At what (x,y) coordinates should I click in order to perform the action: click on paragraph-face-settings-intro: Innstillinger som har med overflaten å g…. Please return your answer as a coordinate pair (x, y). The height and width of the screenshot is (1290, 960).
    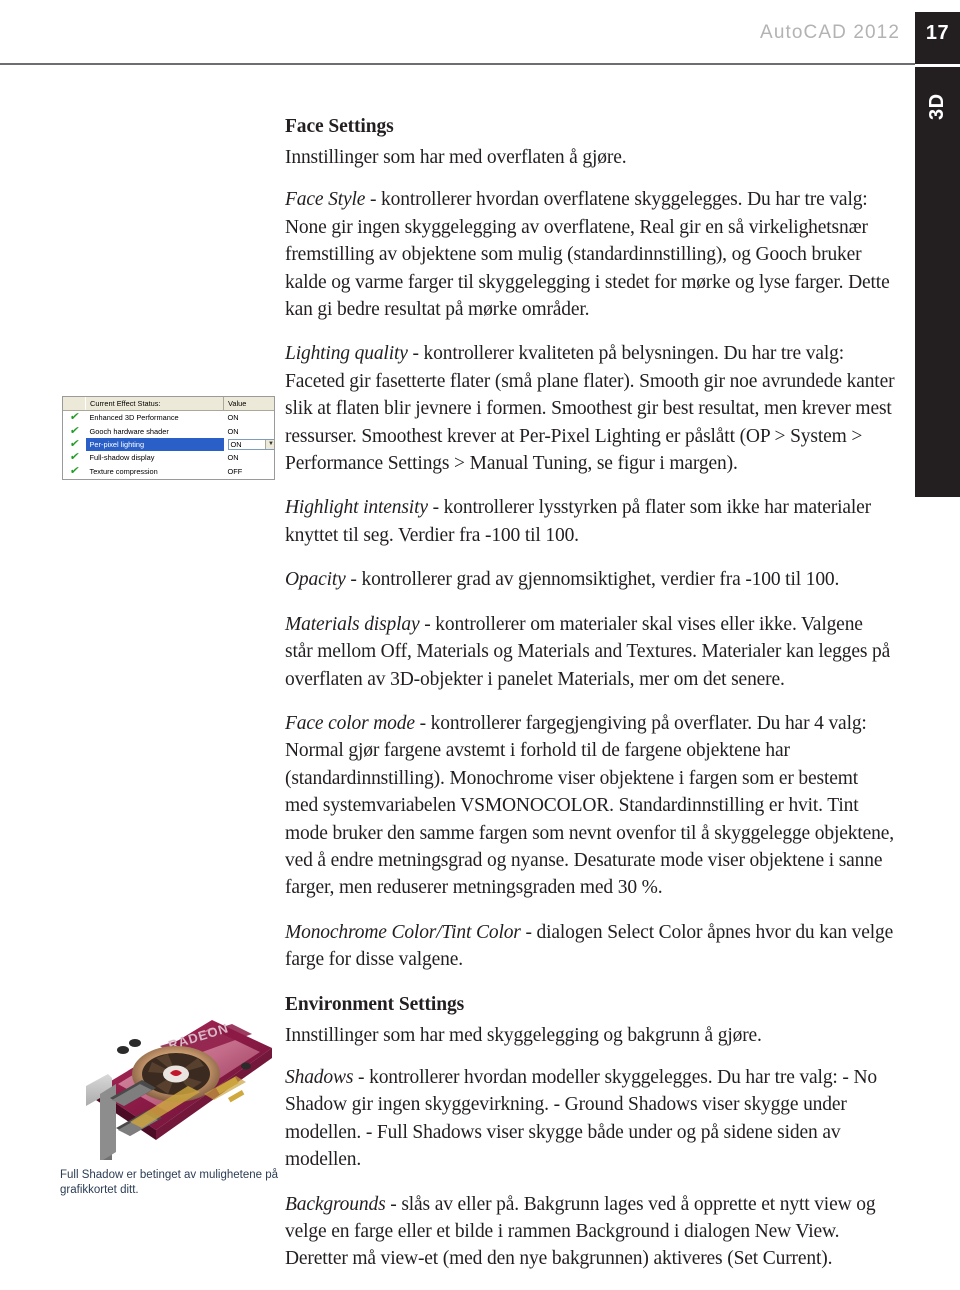
    Looking at the image, I should click on (456, 157).